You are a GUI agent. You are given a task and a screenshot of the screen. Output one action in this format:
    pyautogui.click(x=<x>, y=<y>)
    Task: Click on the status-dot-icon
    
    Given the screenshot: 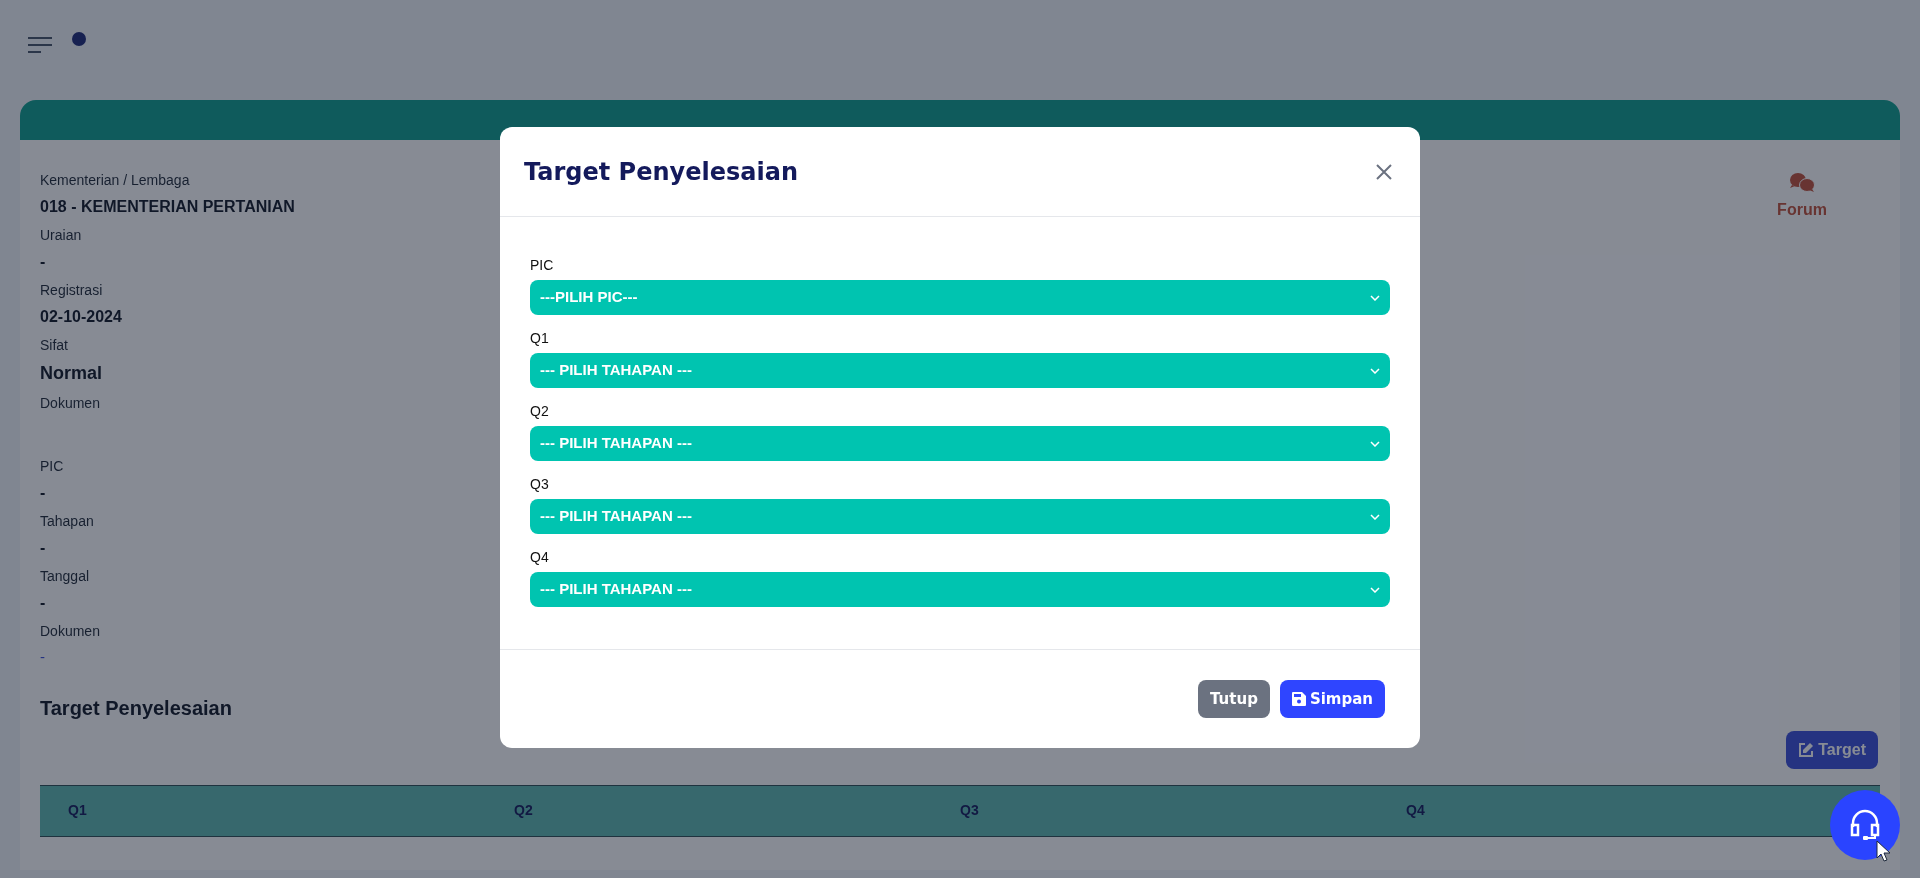 What is the action you would take?
    pyautogui.click(x=79, y=39)
    